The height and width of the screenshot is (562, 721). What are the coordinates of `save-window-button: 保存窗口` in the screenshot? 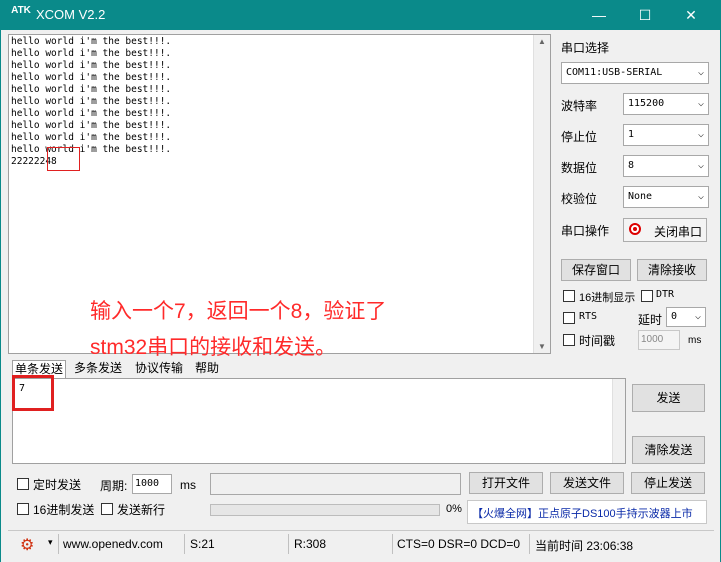 It's located at (596, 270).